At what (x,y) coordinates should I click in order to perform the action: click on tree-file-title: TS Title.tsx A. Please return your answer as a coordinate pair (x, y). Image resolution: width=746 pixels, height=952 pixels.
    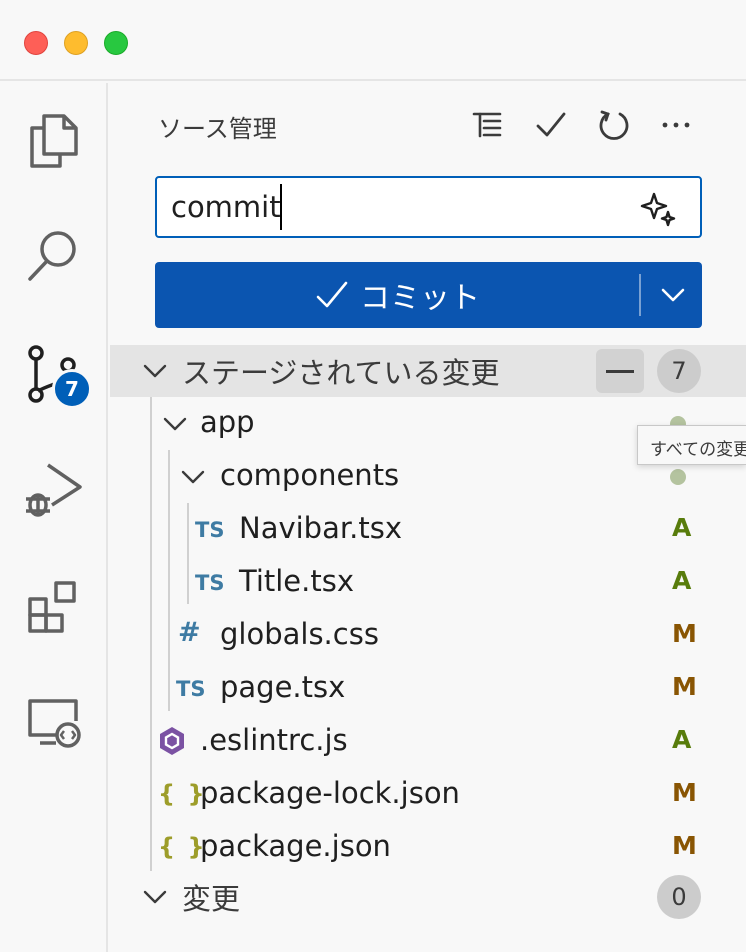
    Looking at the image, I should click on (428, 582).